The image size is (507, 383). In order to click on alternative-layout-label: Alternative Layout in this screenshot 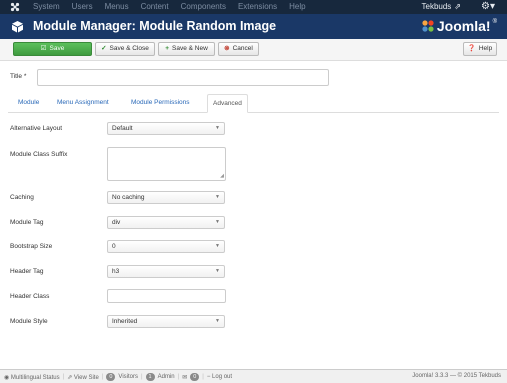, I will do `click(36, 128)`.